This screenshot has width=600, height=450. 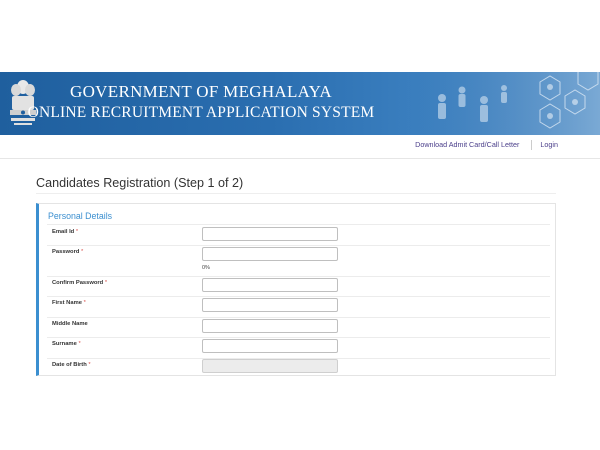 I want to click on page-title: Candidates Registration (Step 1 of 2), so click(x=140, y=183).